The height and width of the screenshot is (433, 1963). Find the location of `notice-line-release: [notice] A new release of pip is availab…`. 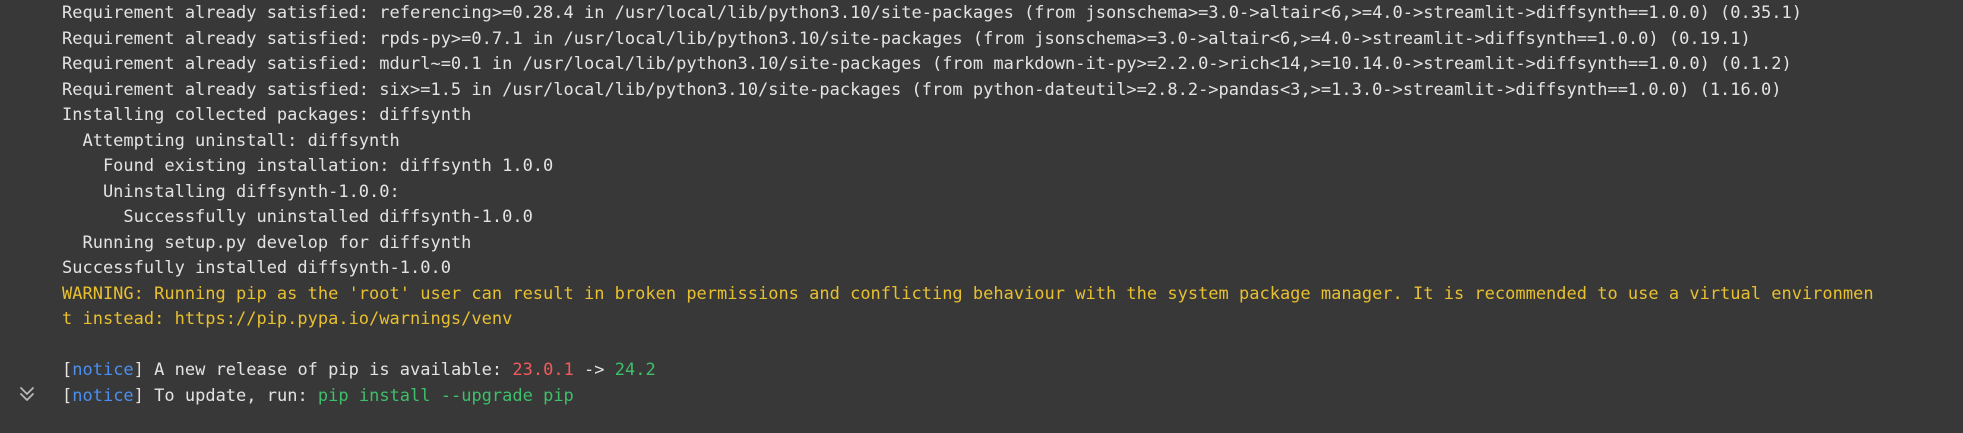

notice-line-release: [notice] A new release of pip is availab… is located at coordinates (1012, 371).